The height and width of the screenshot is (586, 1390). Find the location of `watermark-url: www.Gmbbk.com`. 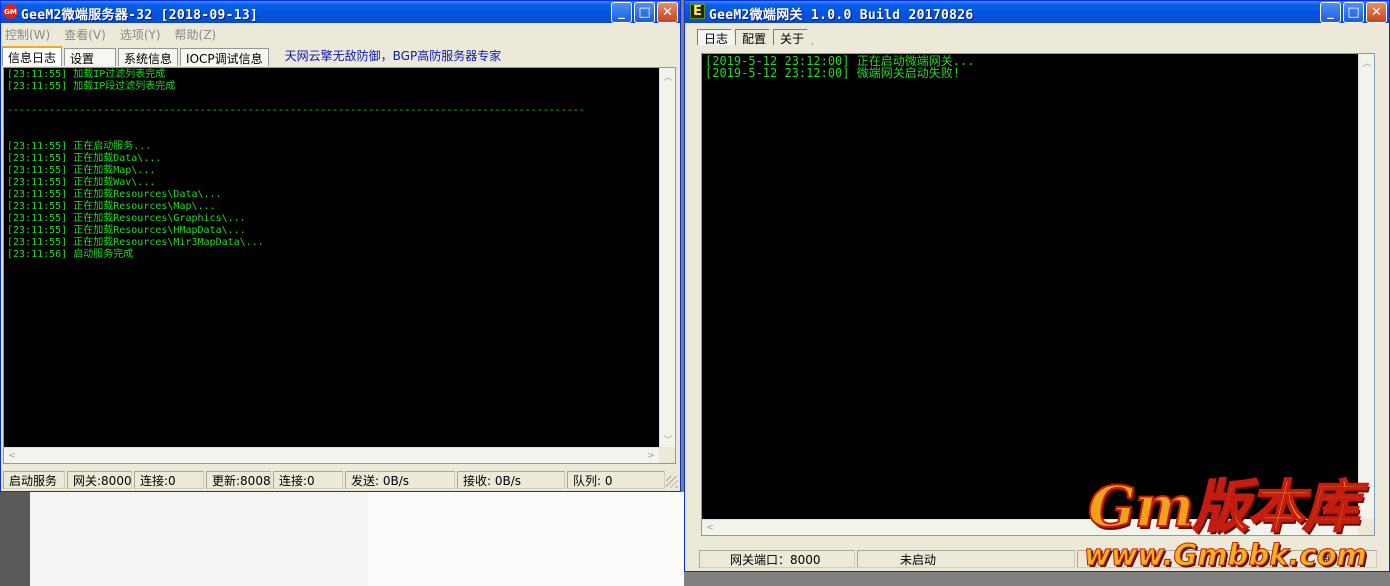

watermark-url: www.Gmbbk.com is located at coordinates (1226, 555).